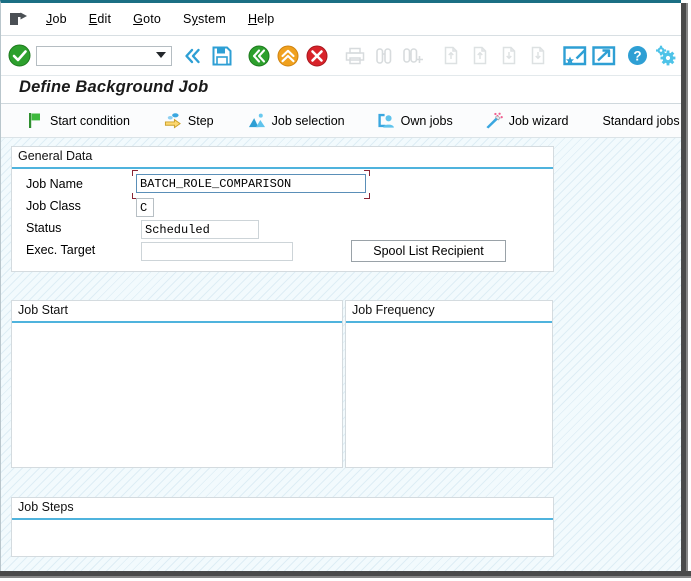 This screenshot has width=691, height=581. I want to click on start-condition-label: Start condition, so click(90, 120).